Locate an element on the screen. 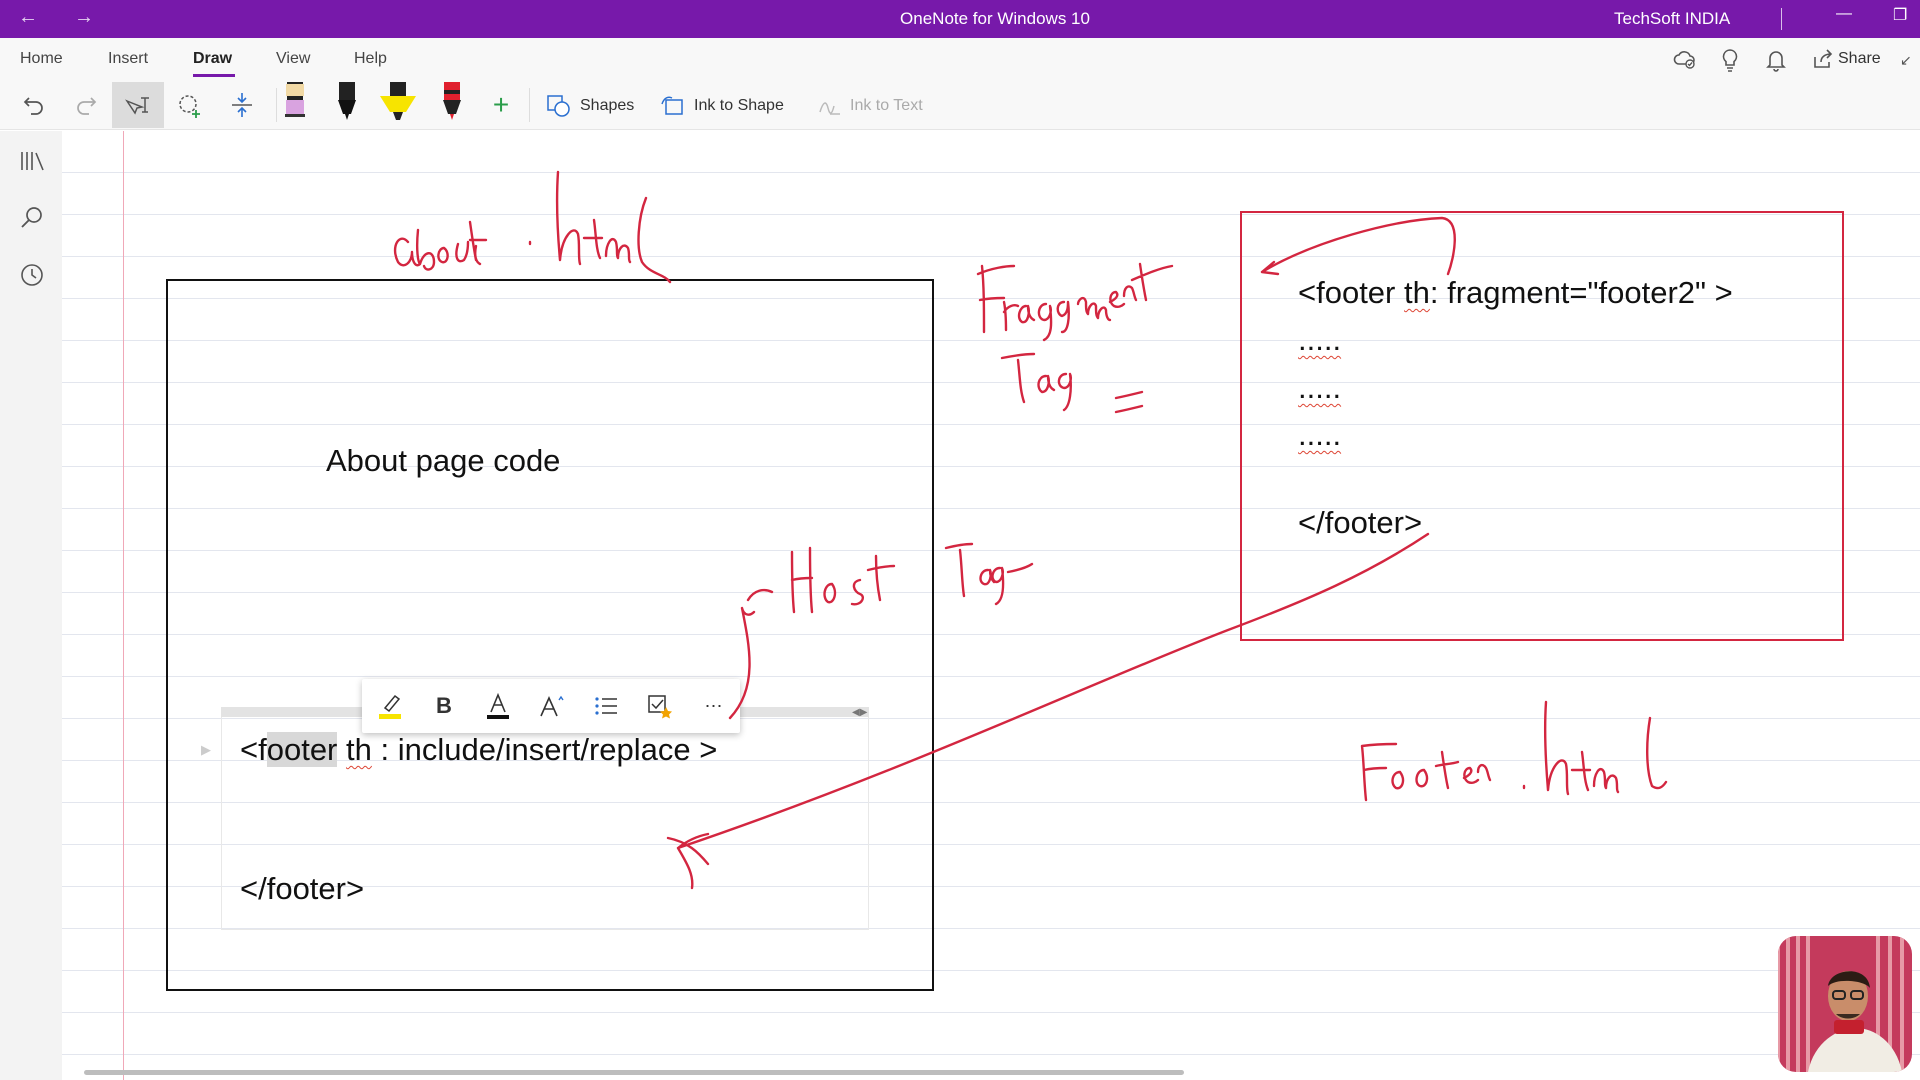  about-page-code-text: About page code is located at coordinates (443, 461).